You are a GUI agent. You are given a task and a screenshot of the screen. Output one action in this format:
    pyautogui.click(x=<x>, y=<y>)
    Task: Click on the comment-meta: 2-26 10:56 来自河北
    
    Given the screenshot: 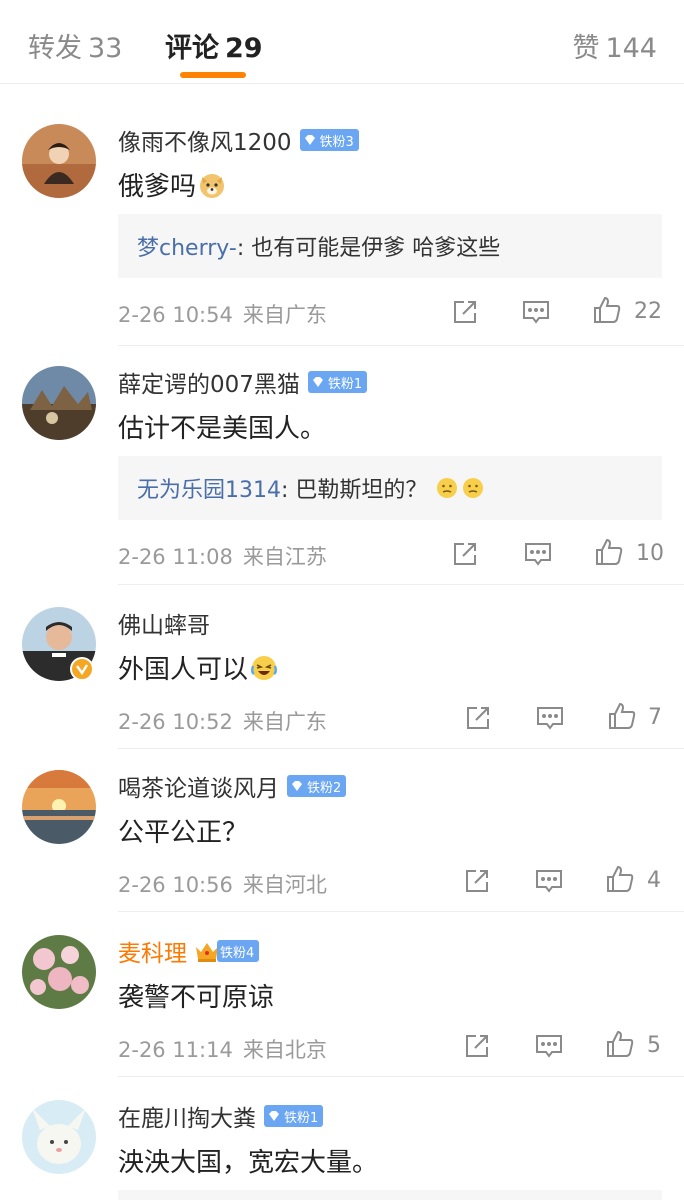 What is the action you would take?
    pyautogui.click(x=222, y=884)
    